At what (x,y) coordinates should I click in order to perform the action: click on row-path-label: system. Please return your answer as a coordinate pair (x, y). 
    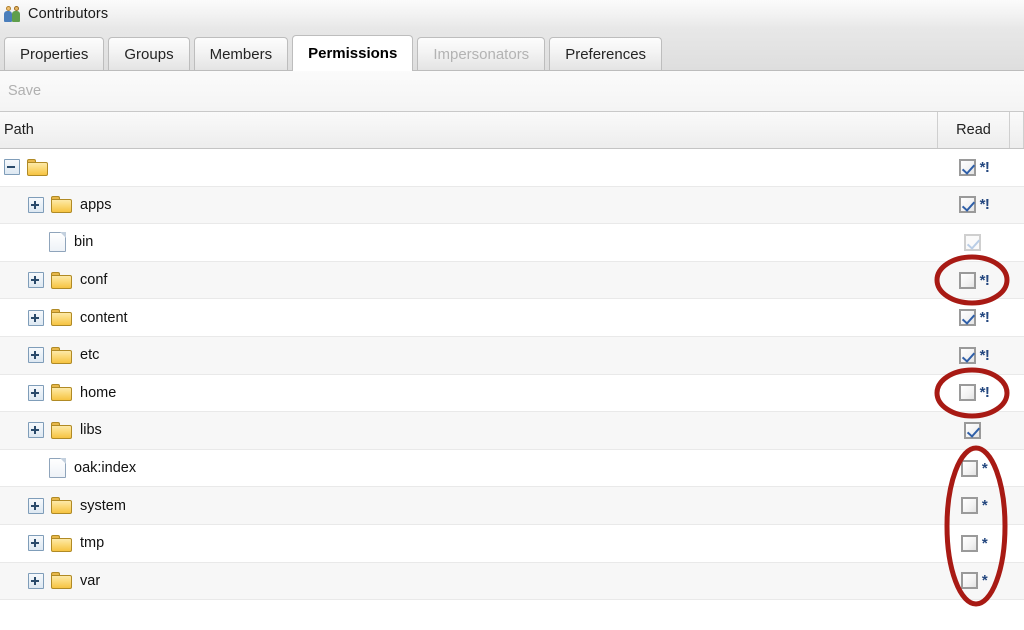
    Looking at the image, I should click on (103, 505).